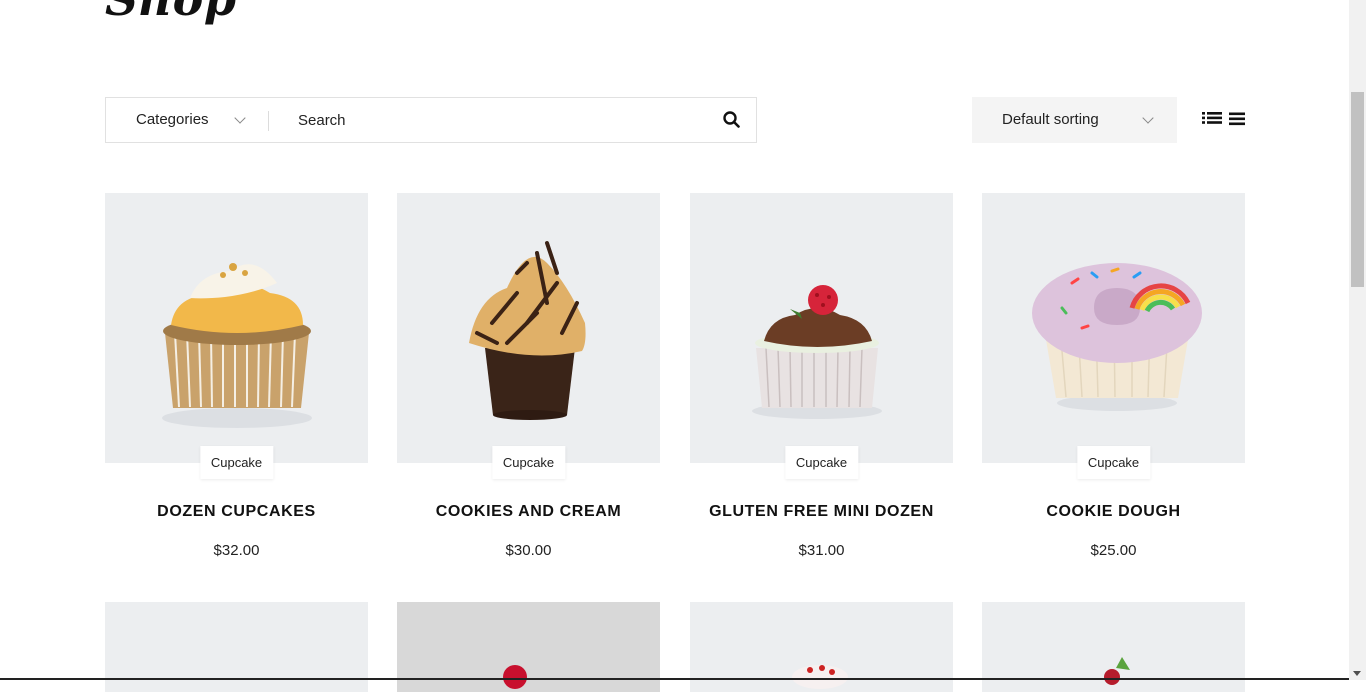 This screenshot has width=1366, height=692. I want to click on product-image-dozen-cupcakes, so click(236, 328).